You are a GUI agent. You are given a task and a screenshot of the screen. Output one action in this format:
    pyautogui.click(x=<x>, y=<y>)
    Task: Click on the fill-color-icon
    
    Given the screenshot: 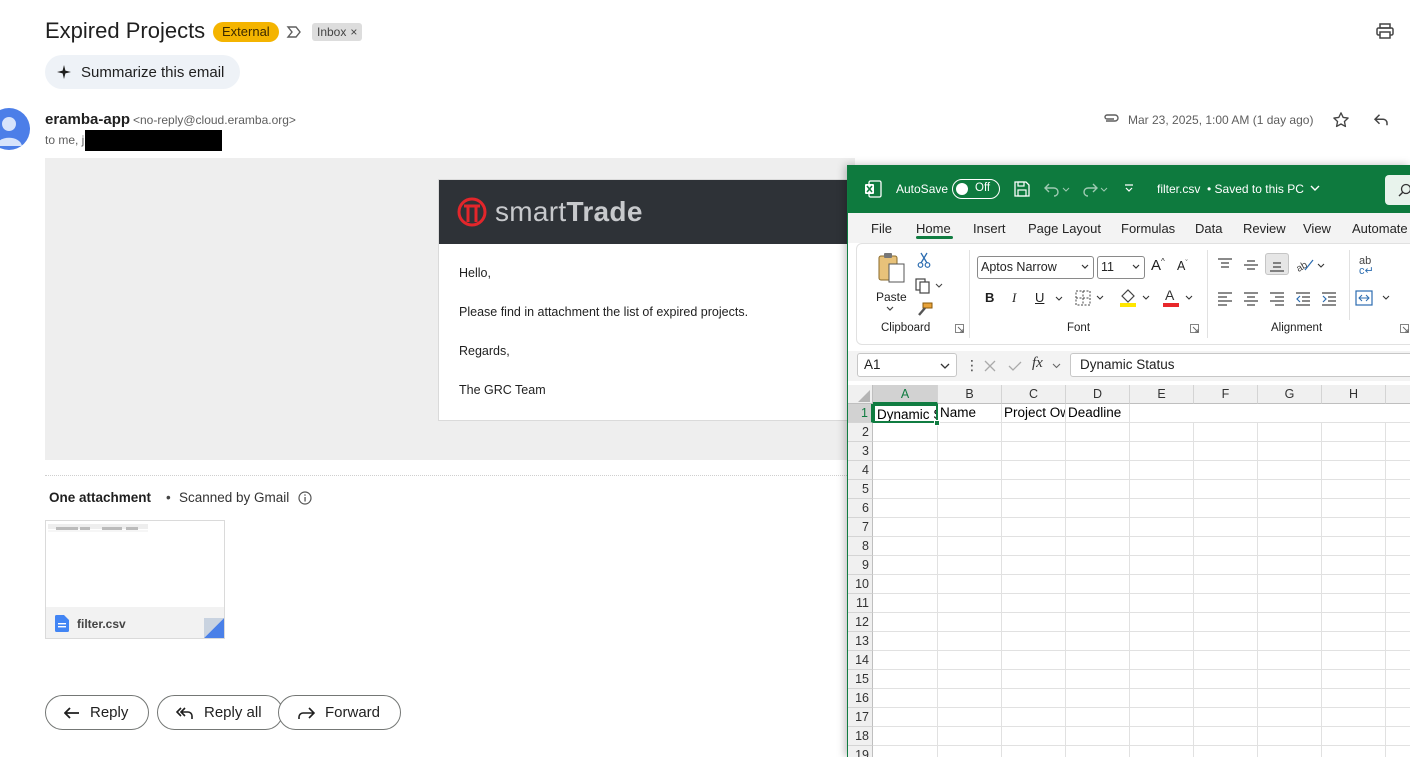 What is the action you would take?
    pyautogui.click(x=1136, y=298)
    